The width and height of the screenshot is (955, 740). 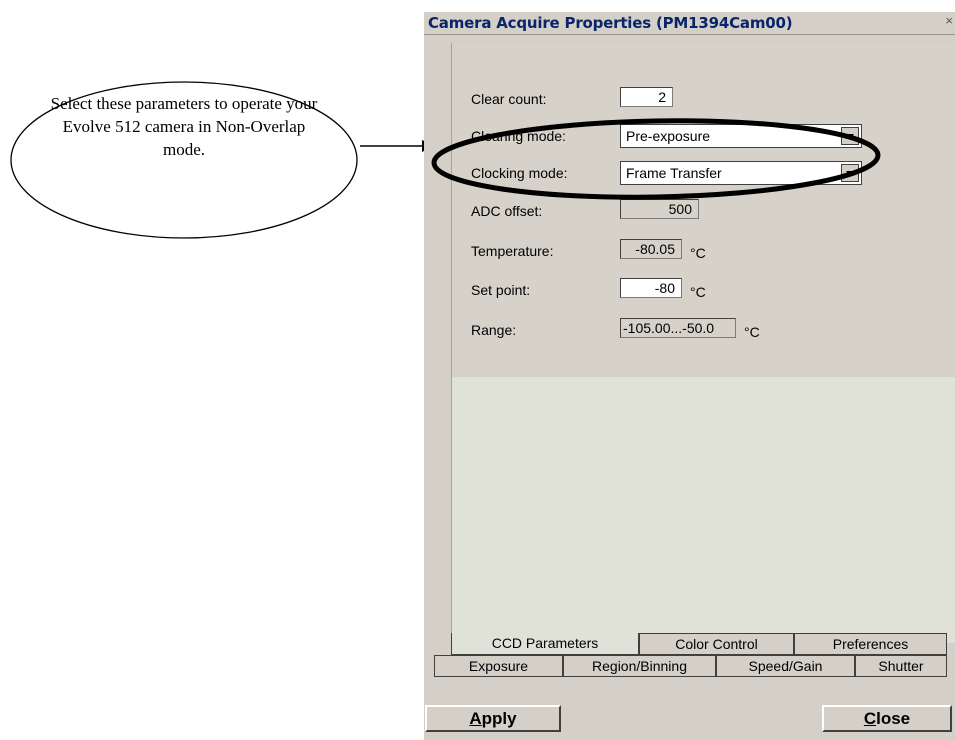 What do you see at coordinates (501, 290) in the screenshot?
I see `set-point-label: Set point:` at bounding box center [501, 290].